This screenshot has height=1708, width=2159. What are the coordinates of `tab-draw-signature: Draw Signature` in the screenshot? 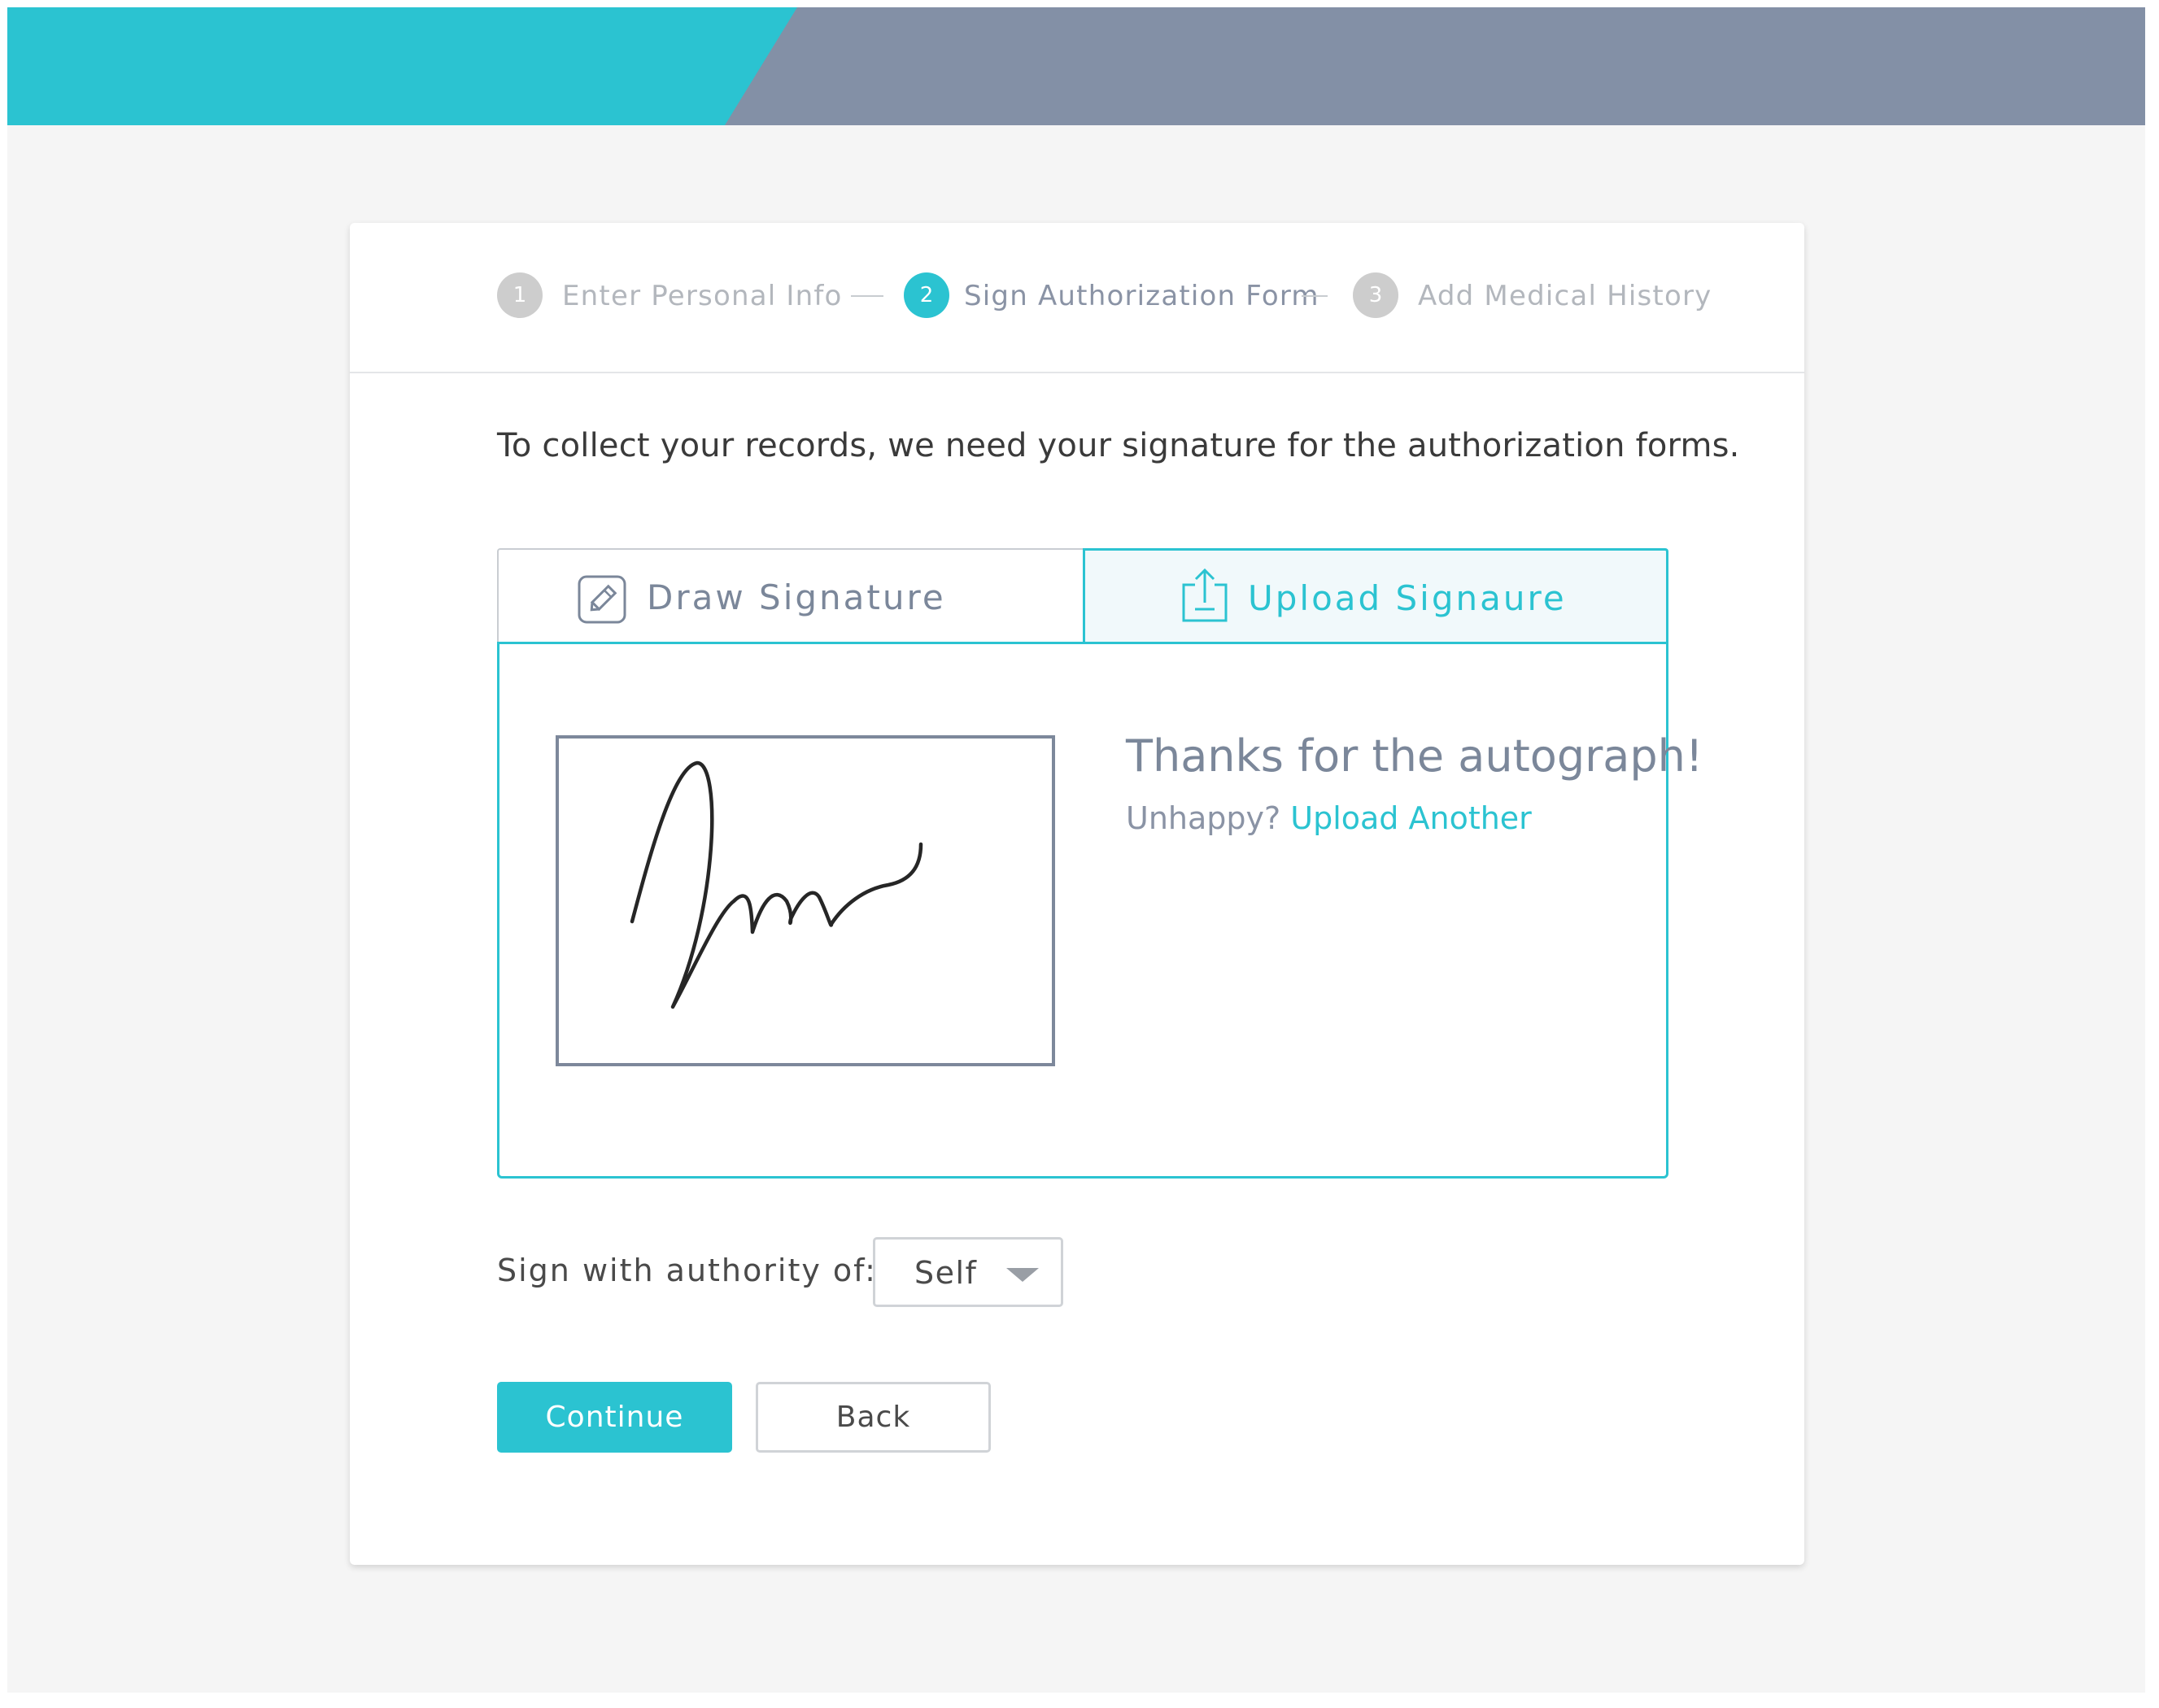 It's located at (790, 595).